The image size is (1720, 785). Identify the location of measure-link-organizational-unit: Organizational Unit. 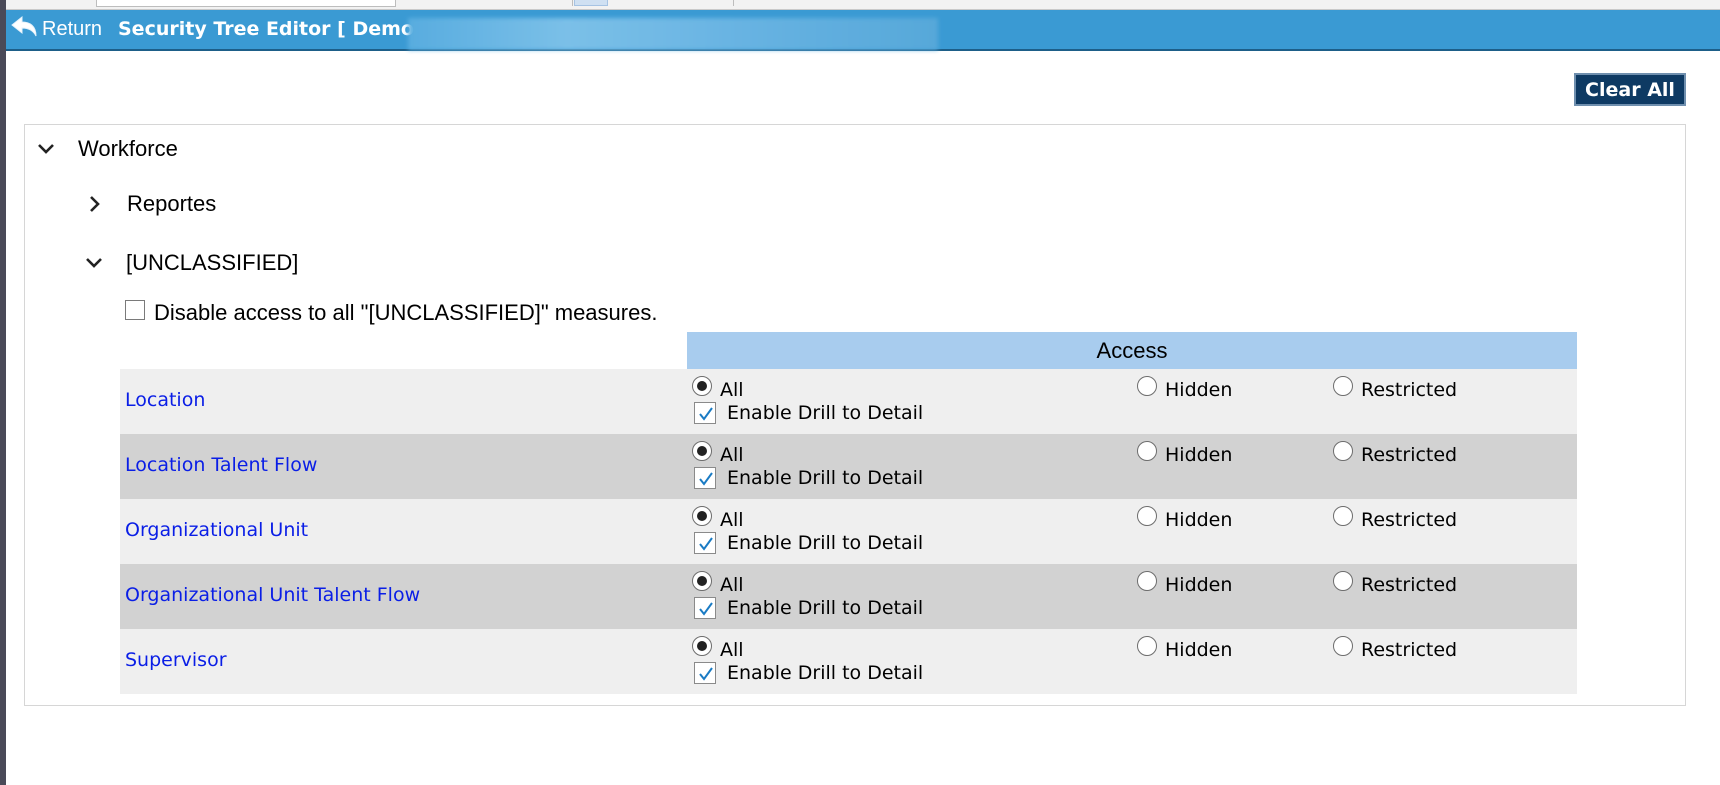
(216, 530).